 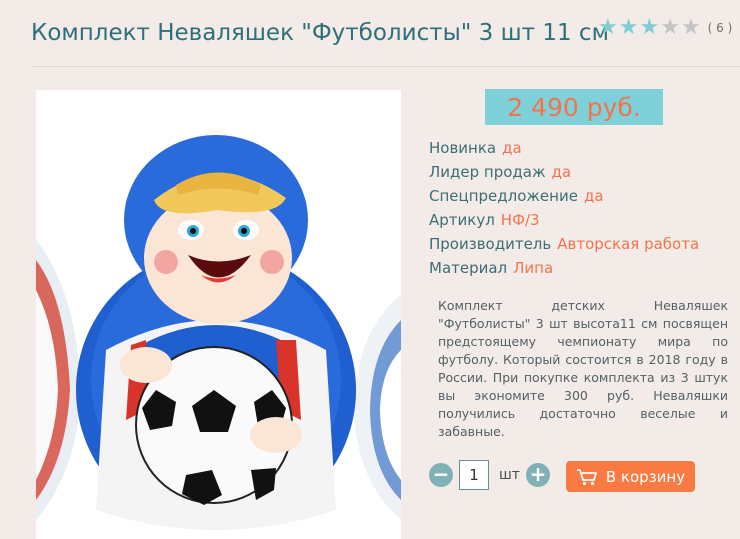 I want to click on property-row: Производитель Авторская работа, so click(x=564, y=244).